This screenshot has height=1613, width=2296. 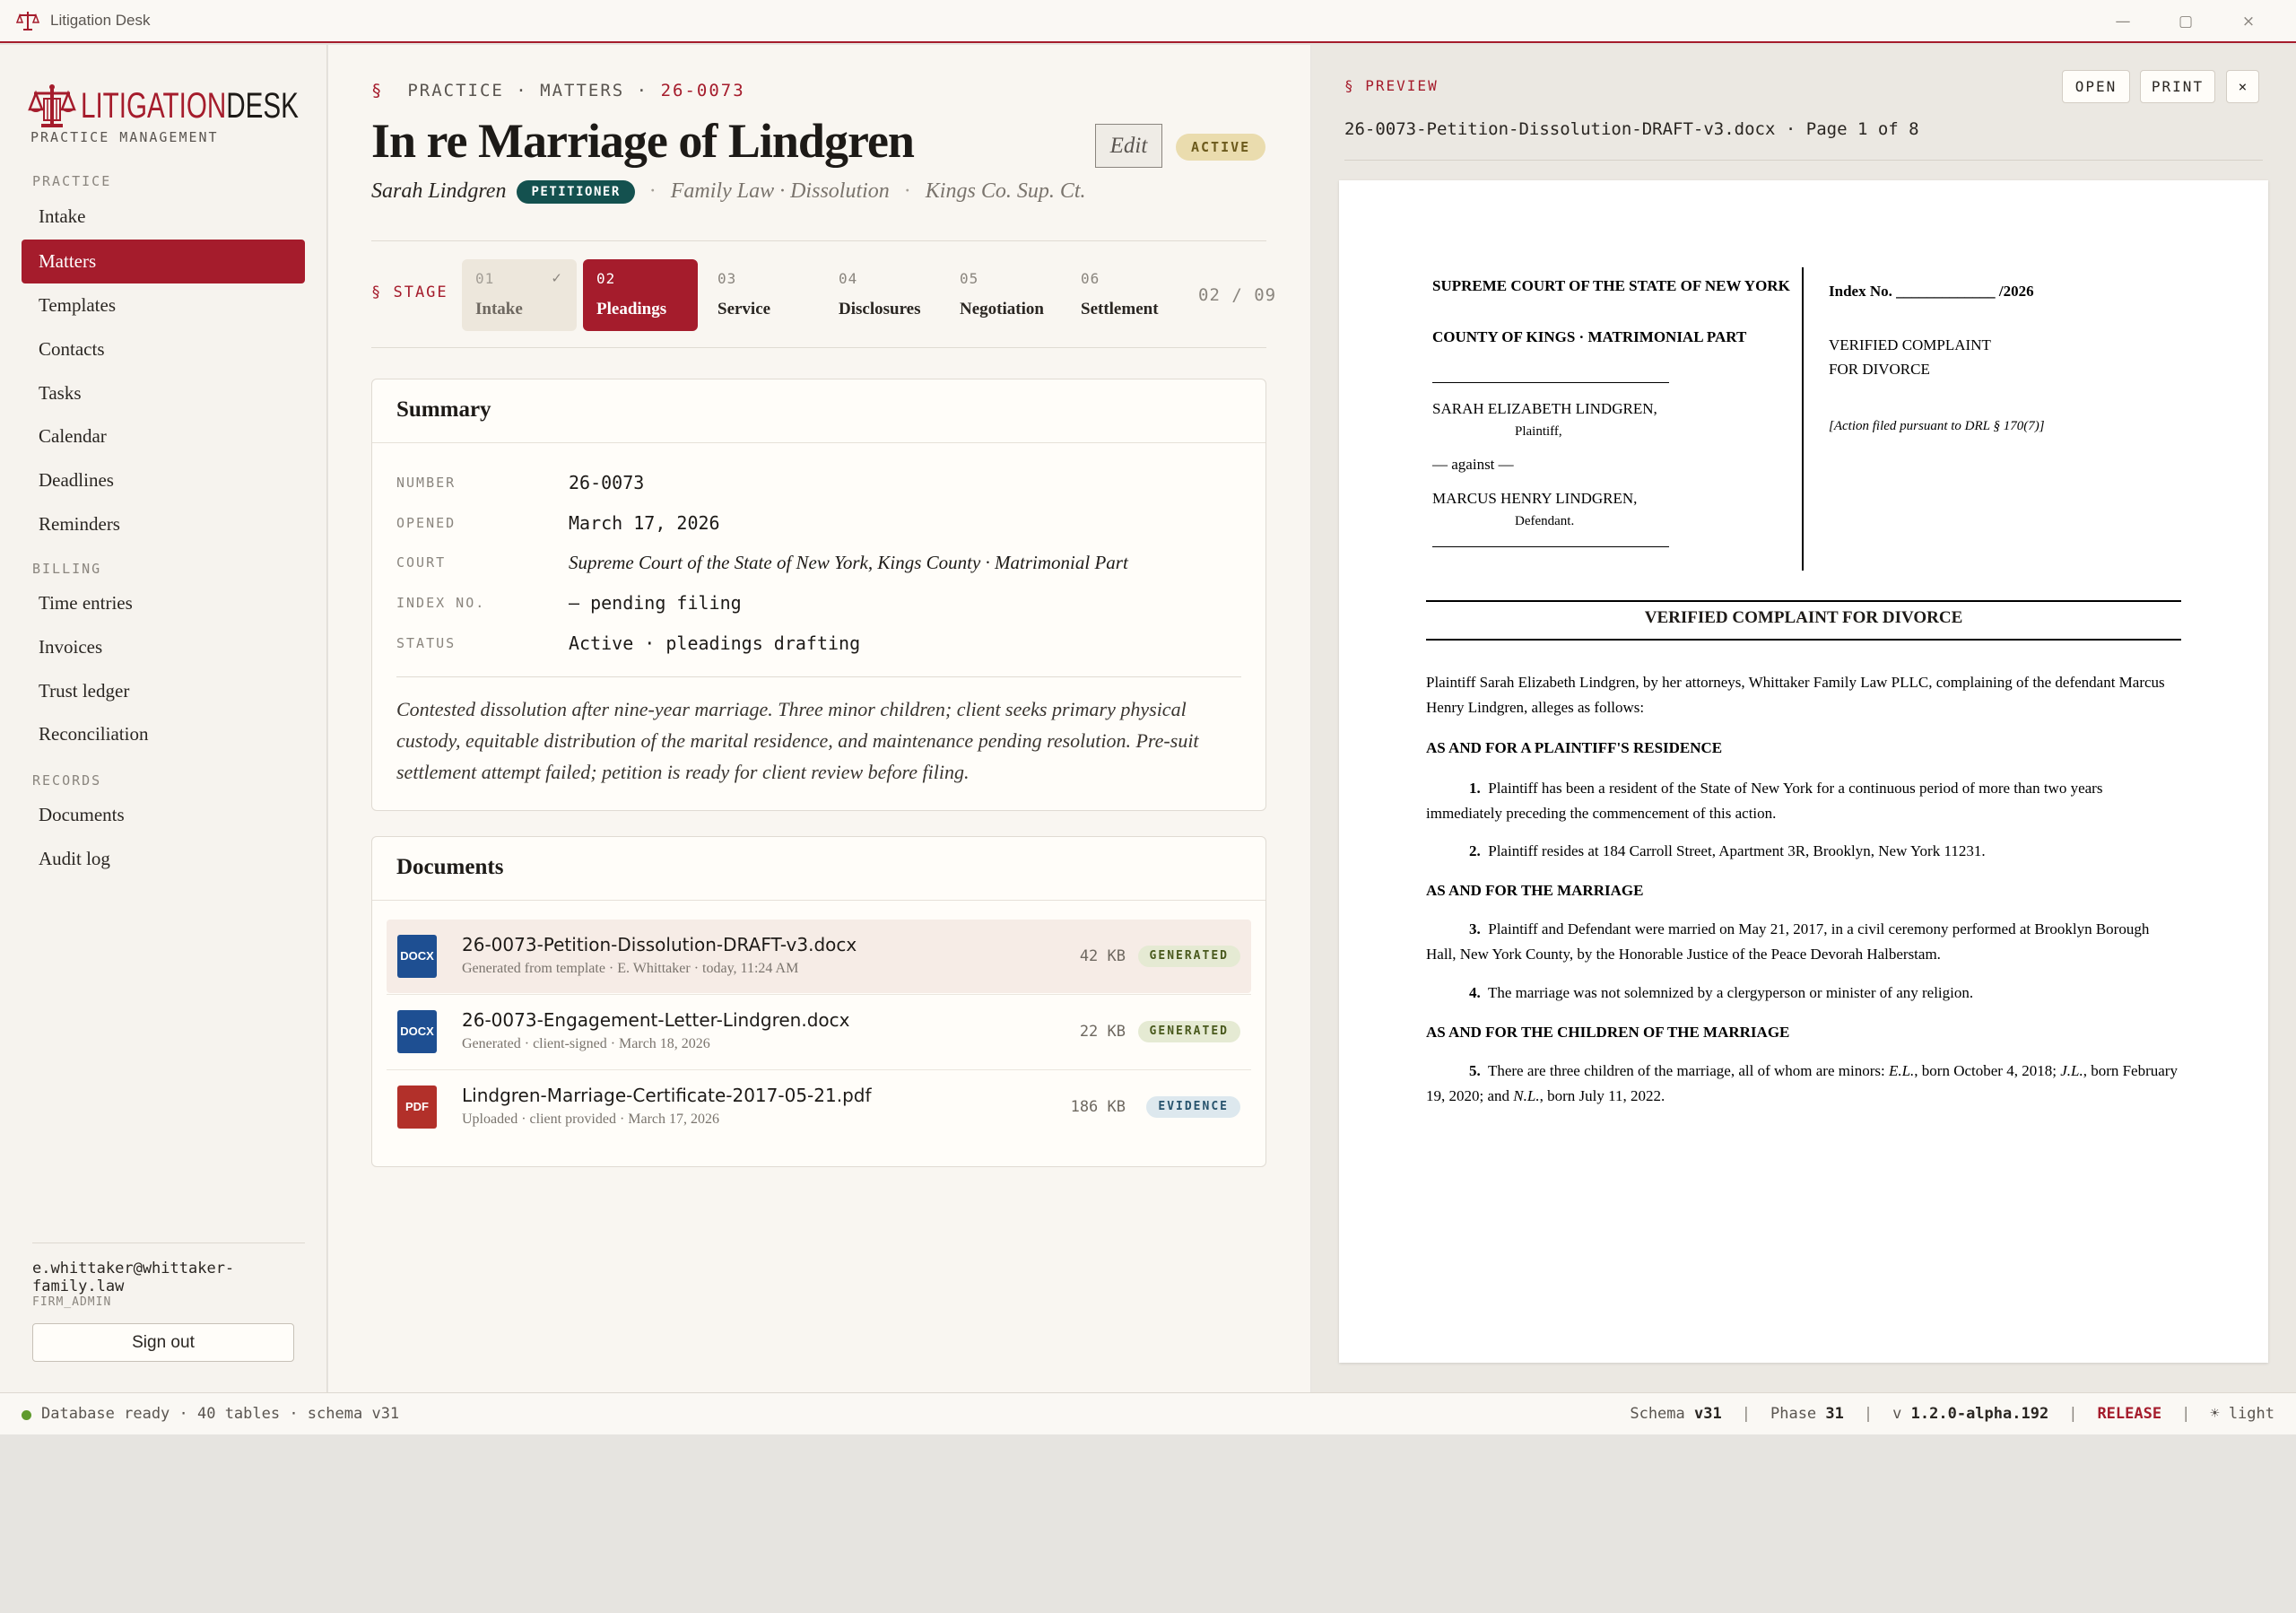 What do you see at coordinates (1475, 788) in the screenshot?
I see `paragraph-number: 1.` at bounding box center [1475, 788].